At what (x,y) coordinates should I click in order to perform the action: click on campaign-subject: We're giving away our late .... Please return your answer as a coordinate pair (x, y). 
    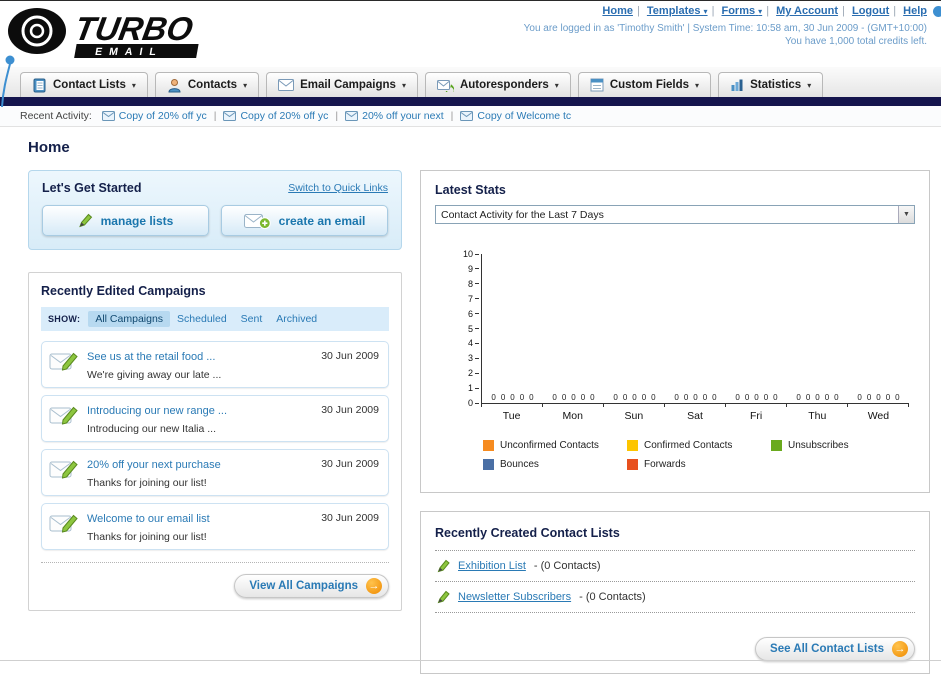
    Looking at the image, I should click on (154, 375).